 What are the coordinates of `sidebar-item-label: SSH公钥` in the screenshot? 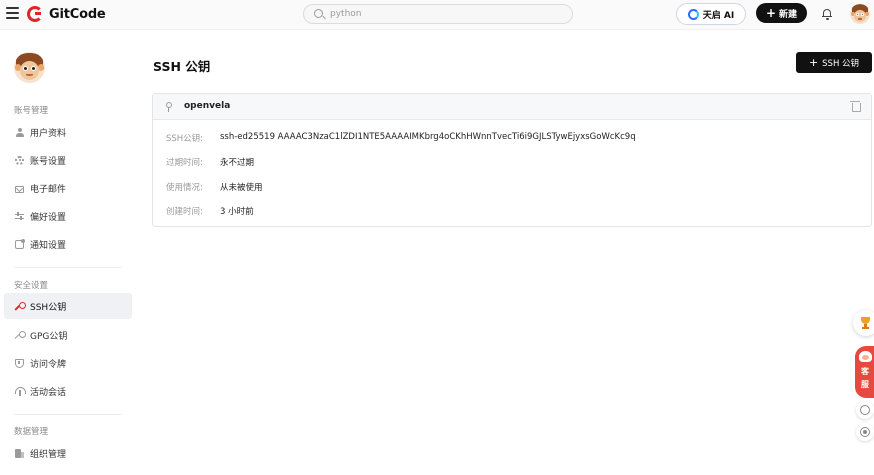 It's located at (48, 307).